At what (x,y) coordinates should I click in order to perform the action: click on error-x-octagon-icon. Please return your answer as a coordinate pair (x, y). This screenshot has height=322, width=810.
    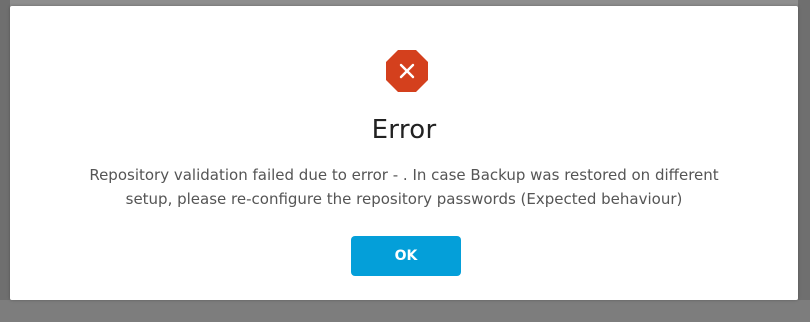
    Looking at the image, I should click on (407, 71).